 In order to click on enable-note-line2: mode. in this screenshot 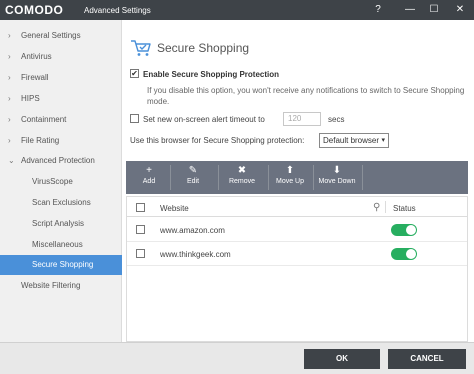, I will do `click(158, 101)`.